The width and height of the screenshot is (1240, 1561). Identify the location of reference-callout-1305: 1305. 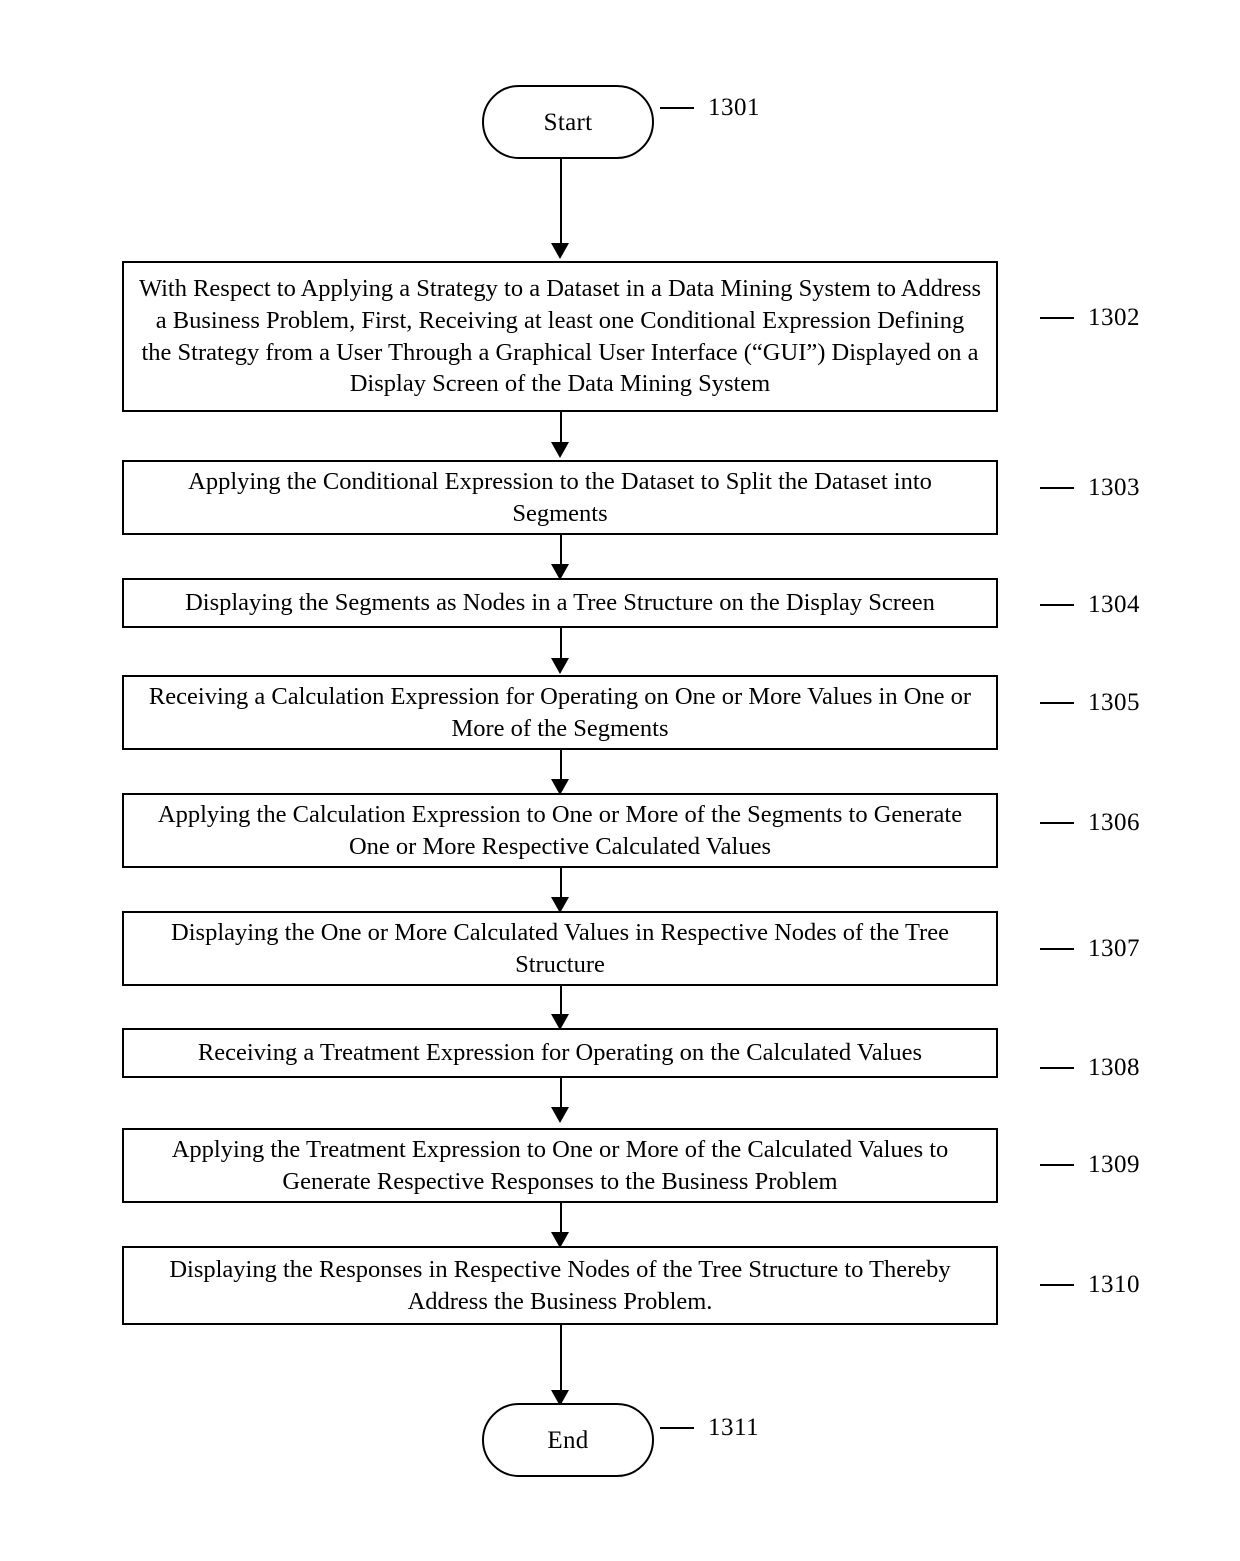
(1090, 702).